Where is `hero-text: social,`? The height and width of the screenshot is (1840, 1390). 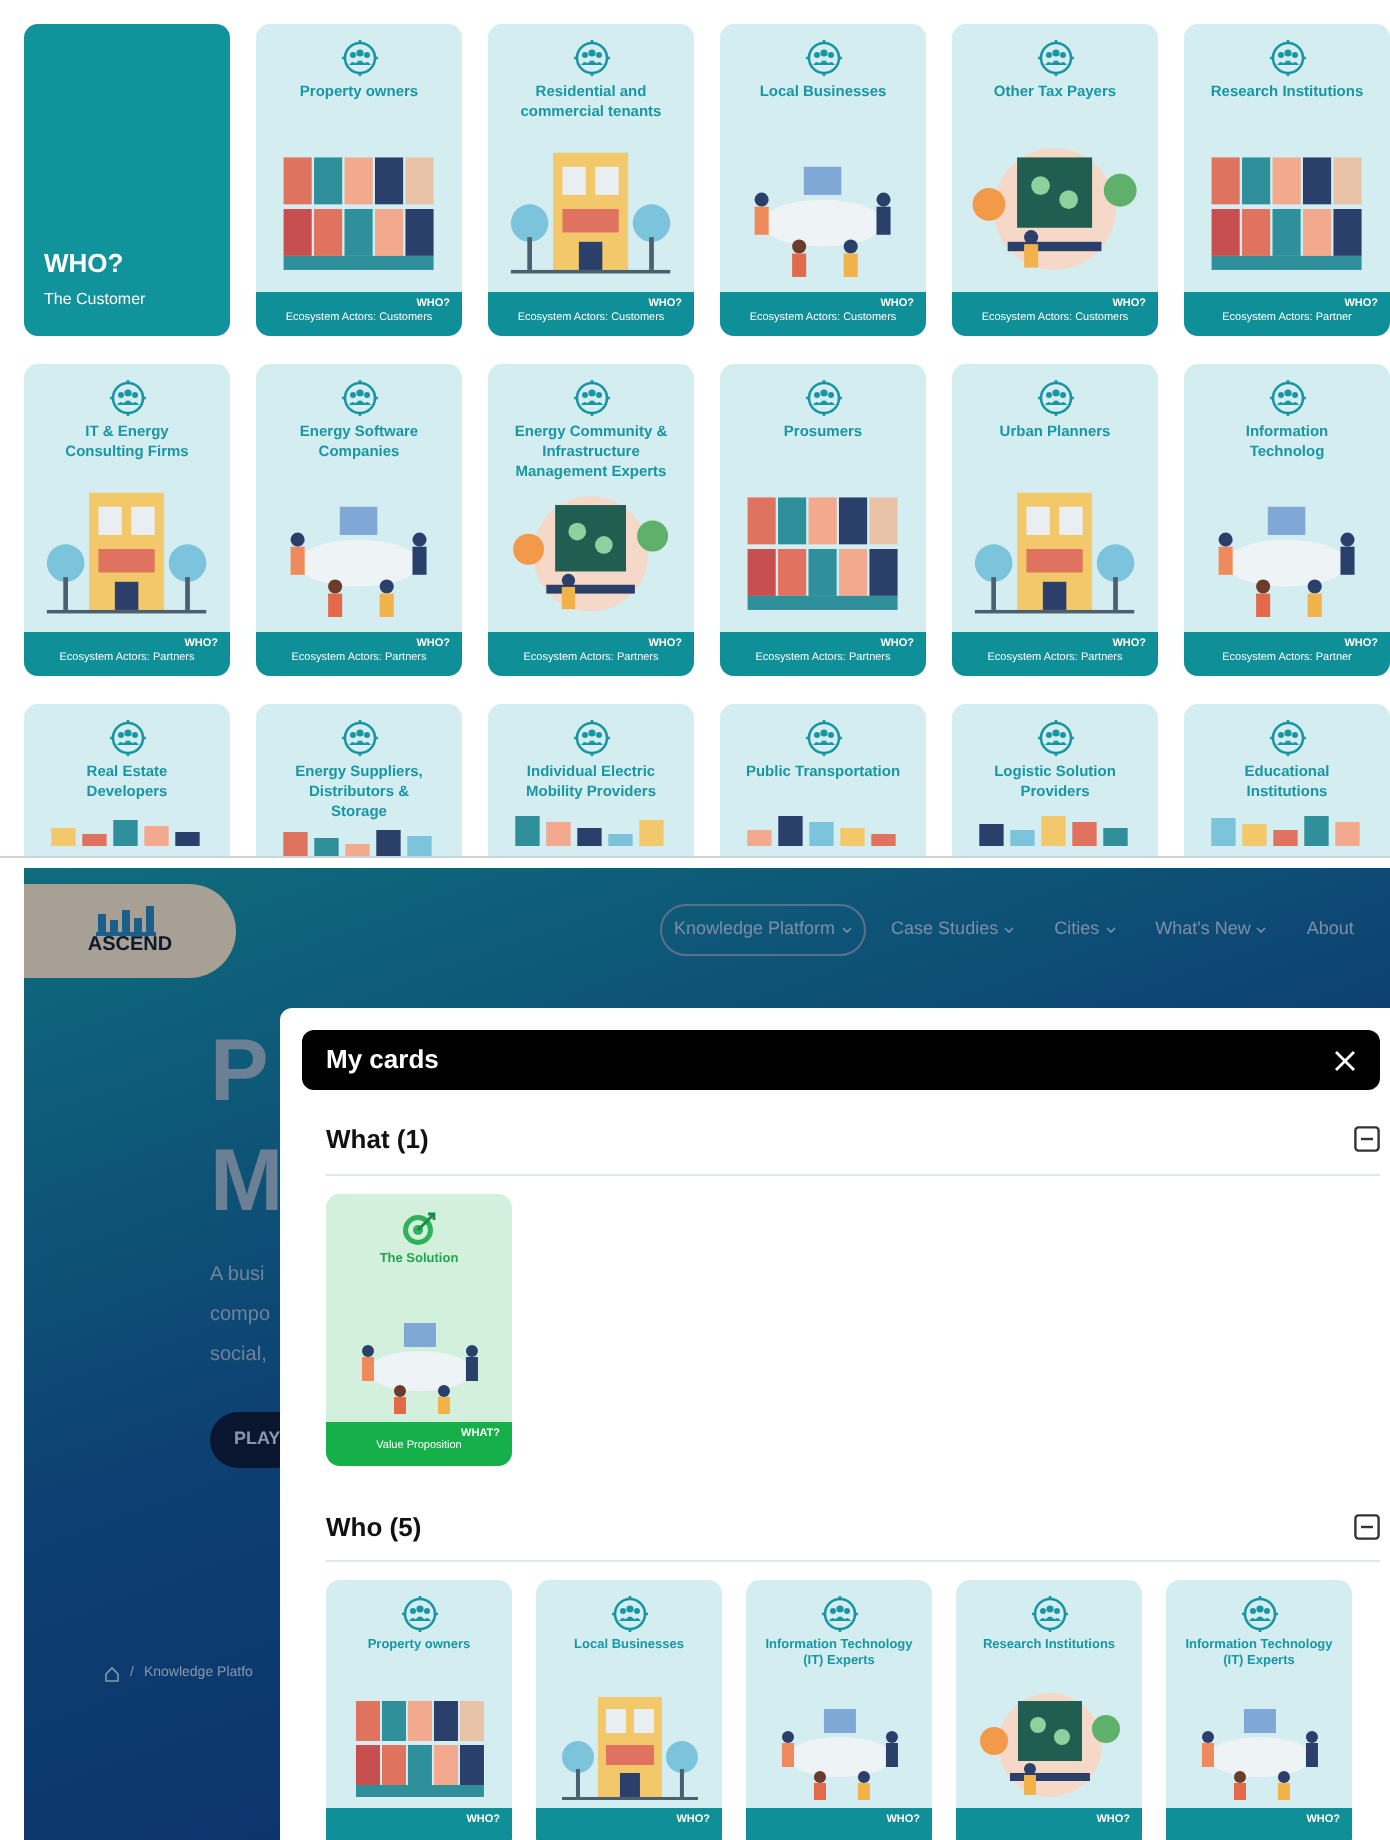
hero-text: social, is located at coordinates (238, 1356).